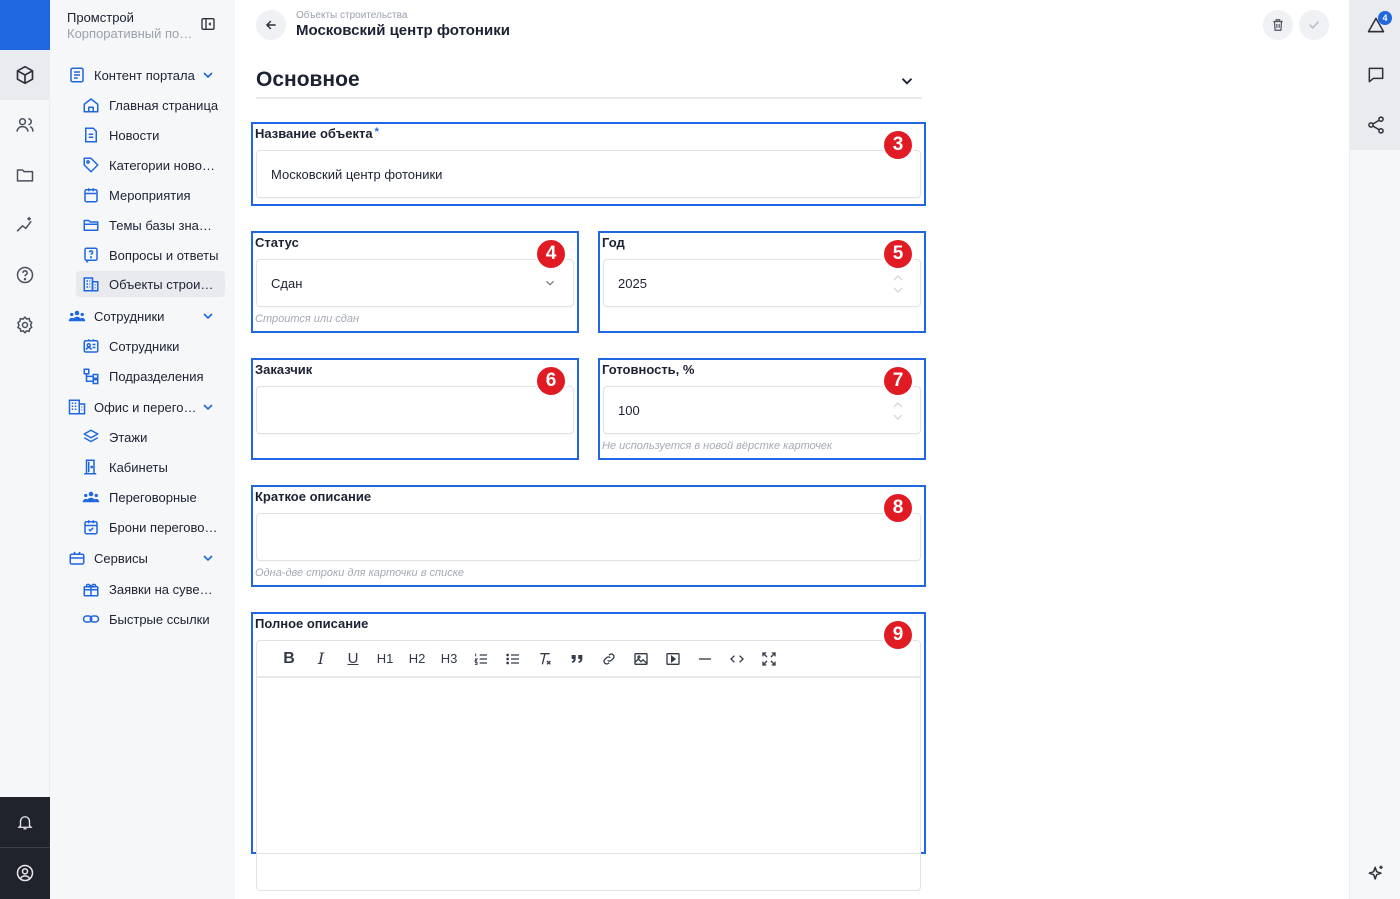 Image resolution: width=1400 pixels, height=899 pixels. What do you see at coordinates (705, 659) in the screenshot?
I see `horizontal-rule-button` at bounding box center [705, 659].